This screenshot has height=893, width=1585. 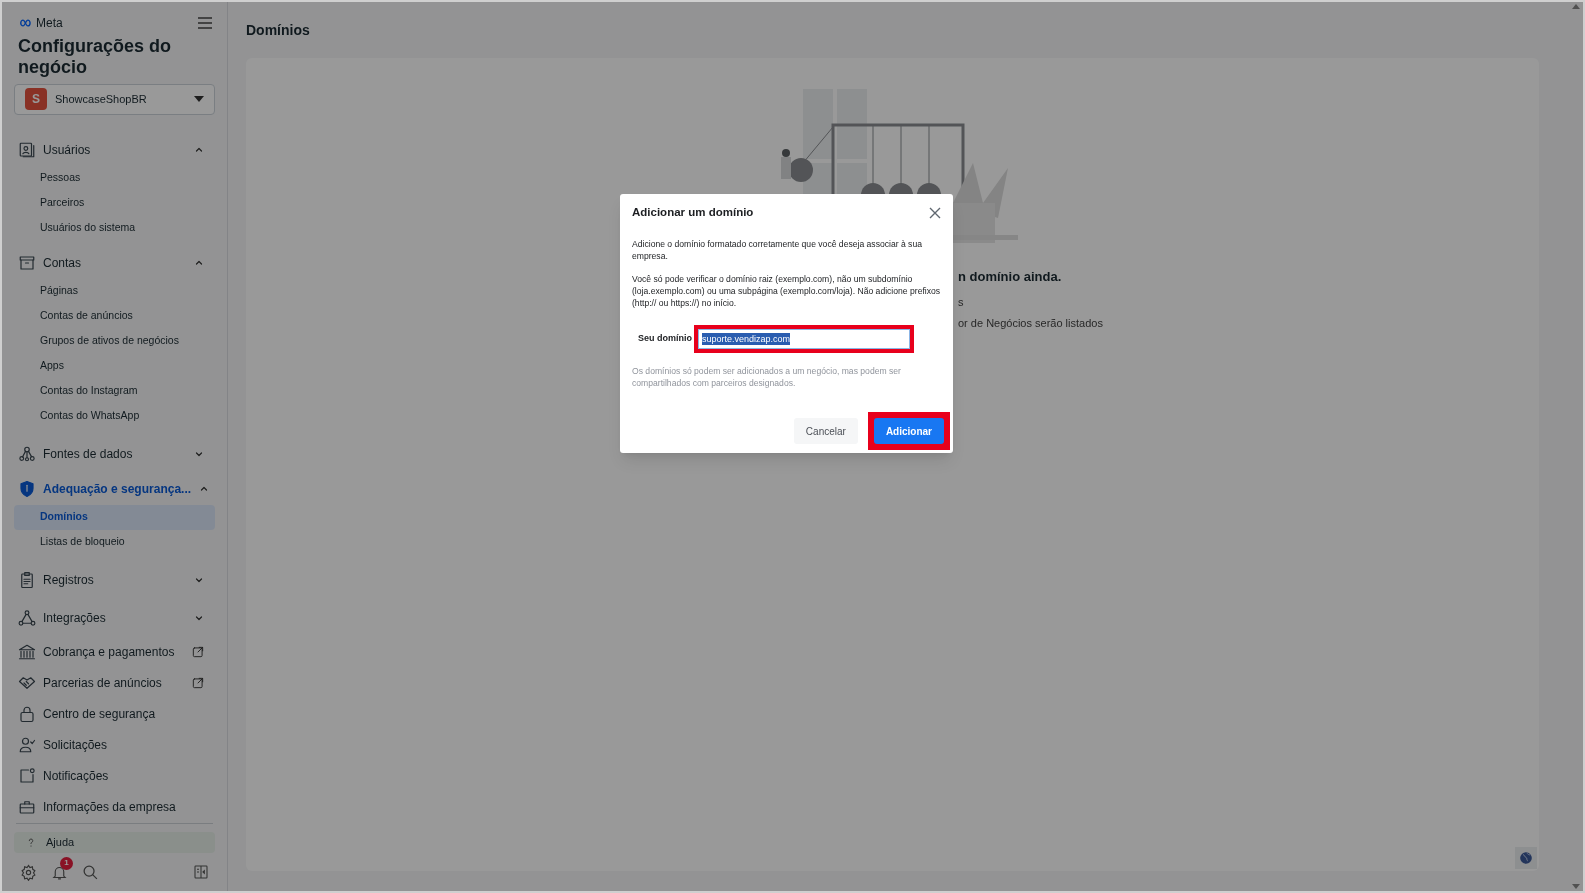 I want to click on nav-group-header: Contas, so click(x=114, y=262).